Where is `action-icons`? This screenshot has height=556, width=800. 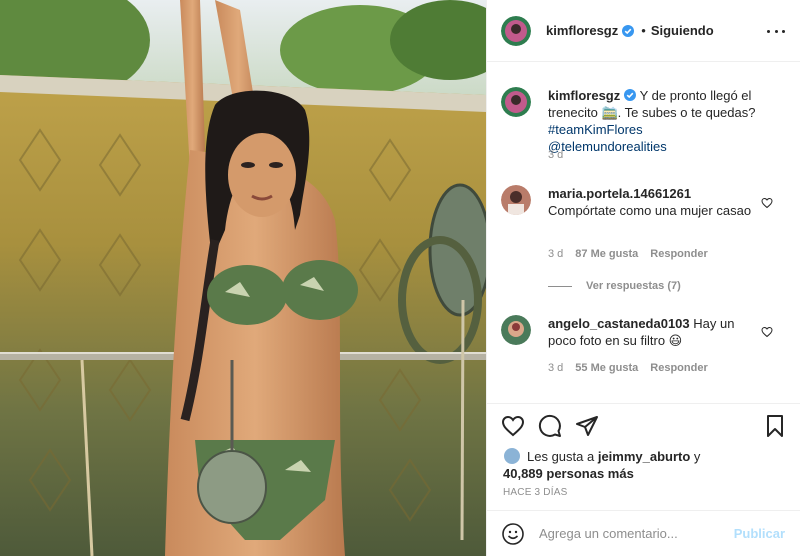
action-icons is located at coordinates (644, 426).